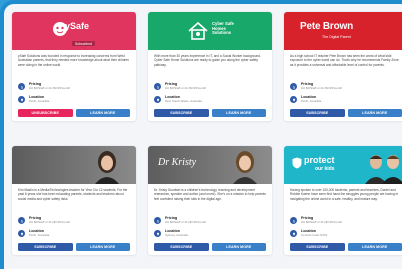  I want to click on brand-name: protect, so click(319, 160).